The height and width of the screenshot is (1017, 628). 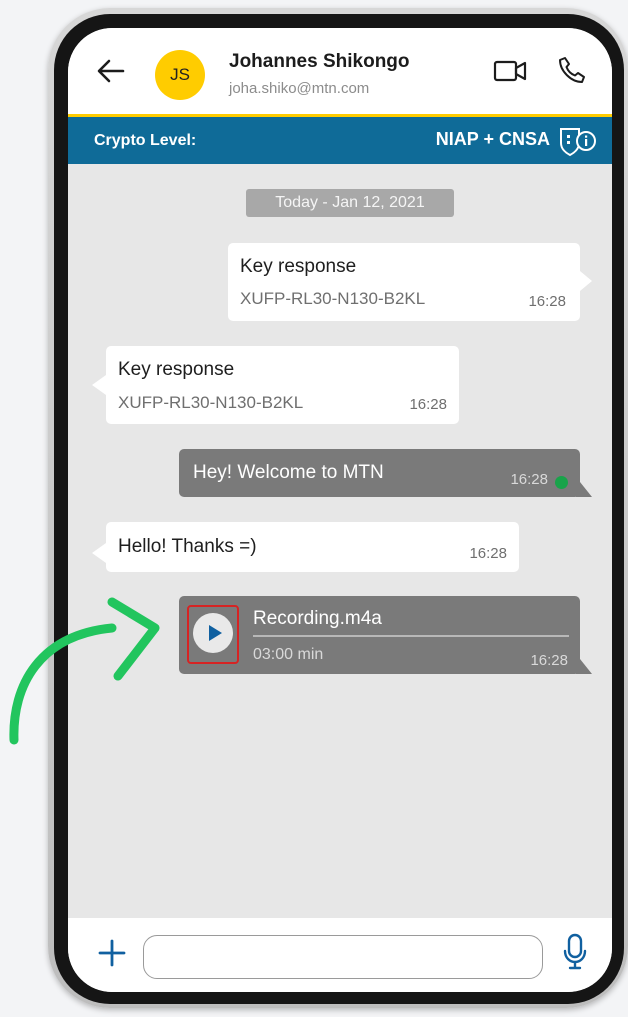 I want to click on audio-message-bubble: Recording.m4a 03:00 min 16:28, so click(x=379, y=635).